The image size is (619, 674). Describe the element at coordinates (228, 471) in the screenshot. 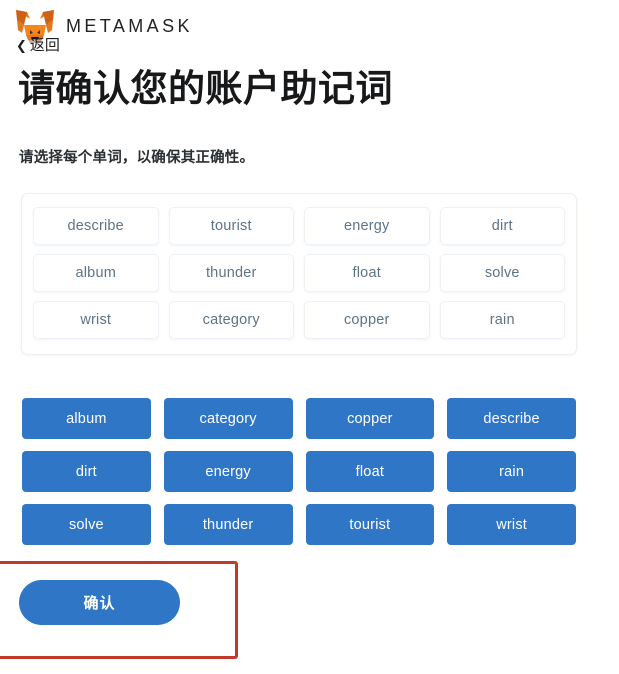

I see `word-bank-chip: energy` at that location.